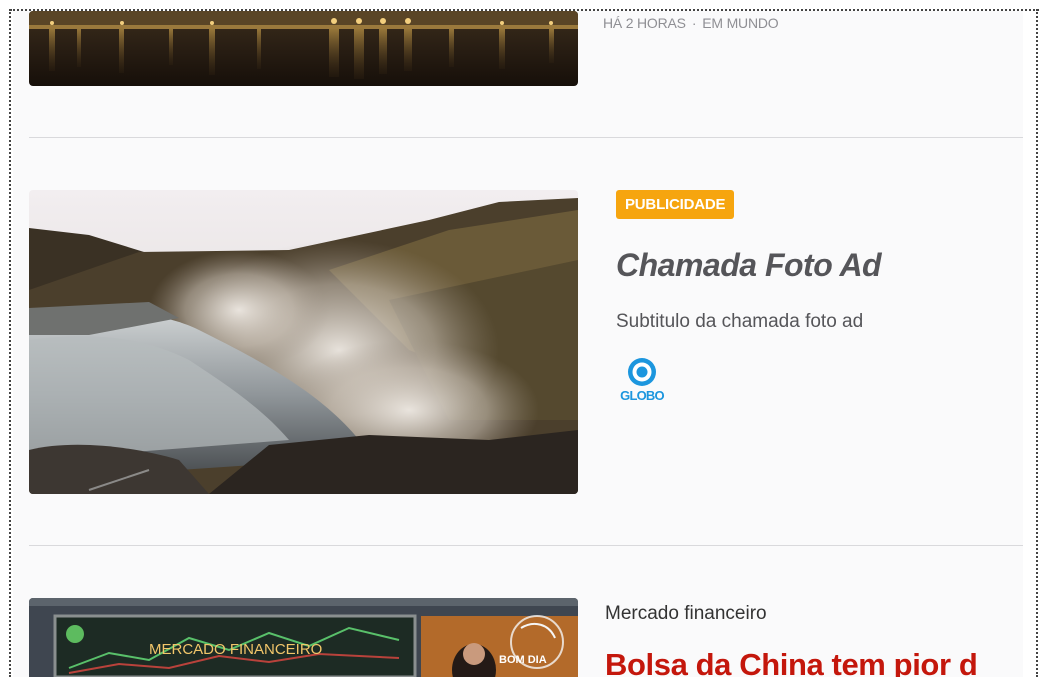 The image size is (1039, 677). I want to click on article-1-time: HÁ 2 HORAS, so click(644, 23).